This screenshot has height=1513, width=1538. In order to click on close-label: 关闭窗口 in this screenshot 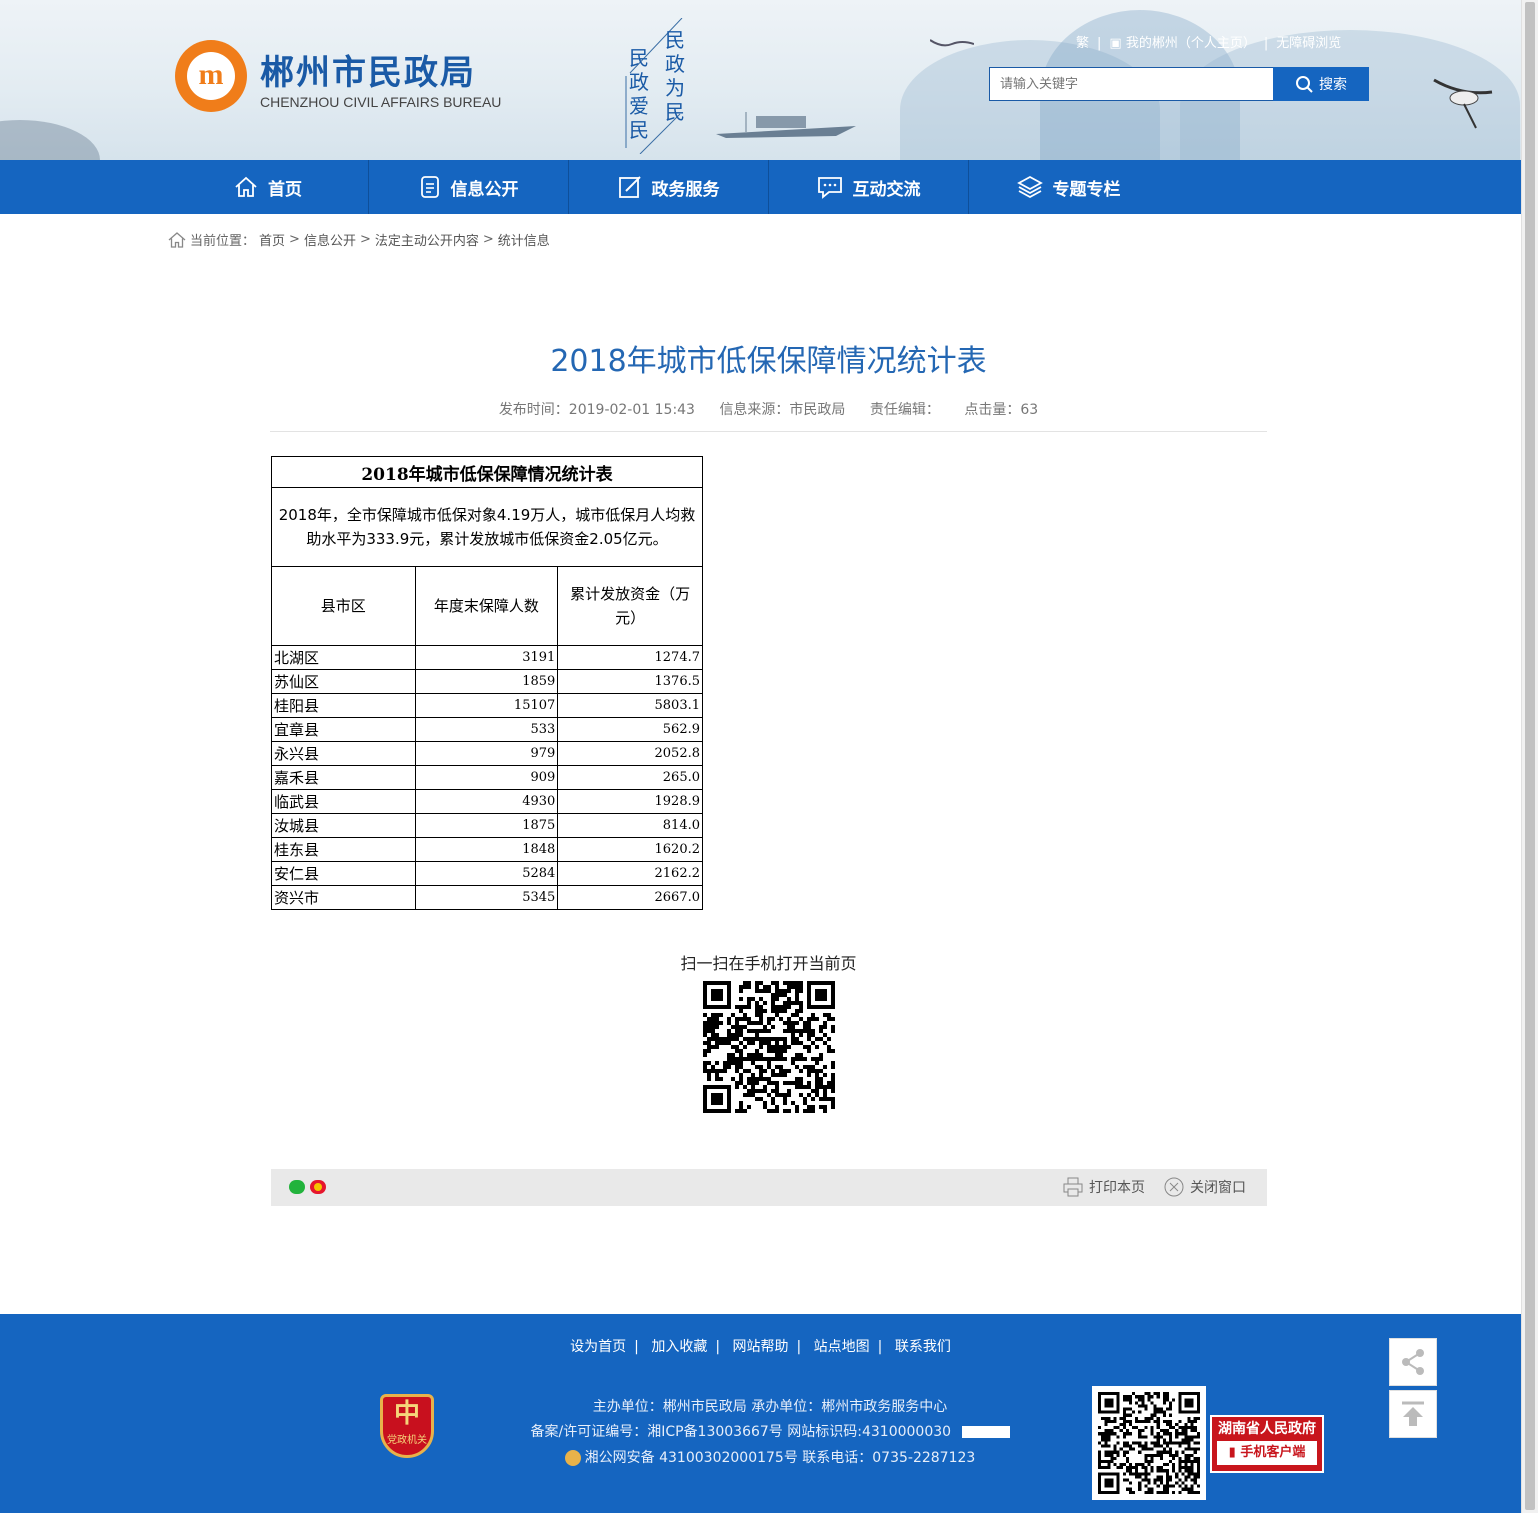, I will do `click(1218, 1188)`.